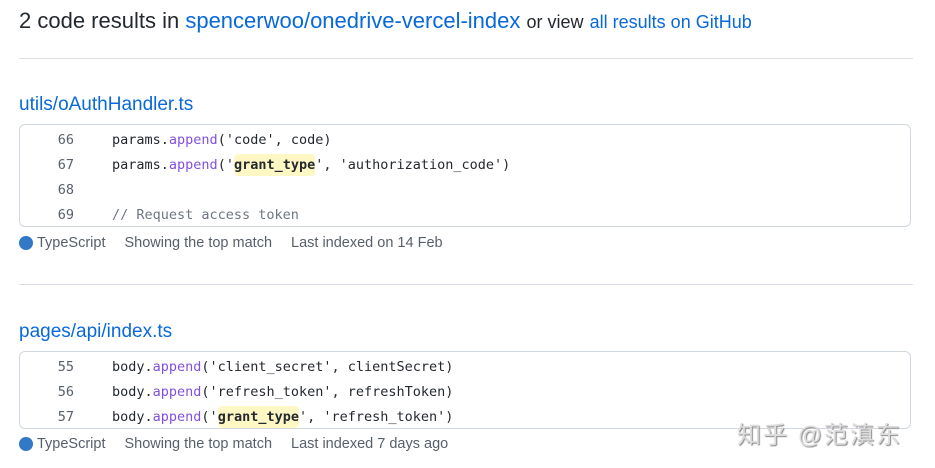 This screenshot has height=468, width=935. What do you see at coordinates (65, 164) in the screenshot?
I see `line-number: 67` at bounding box center [65, 164].